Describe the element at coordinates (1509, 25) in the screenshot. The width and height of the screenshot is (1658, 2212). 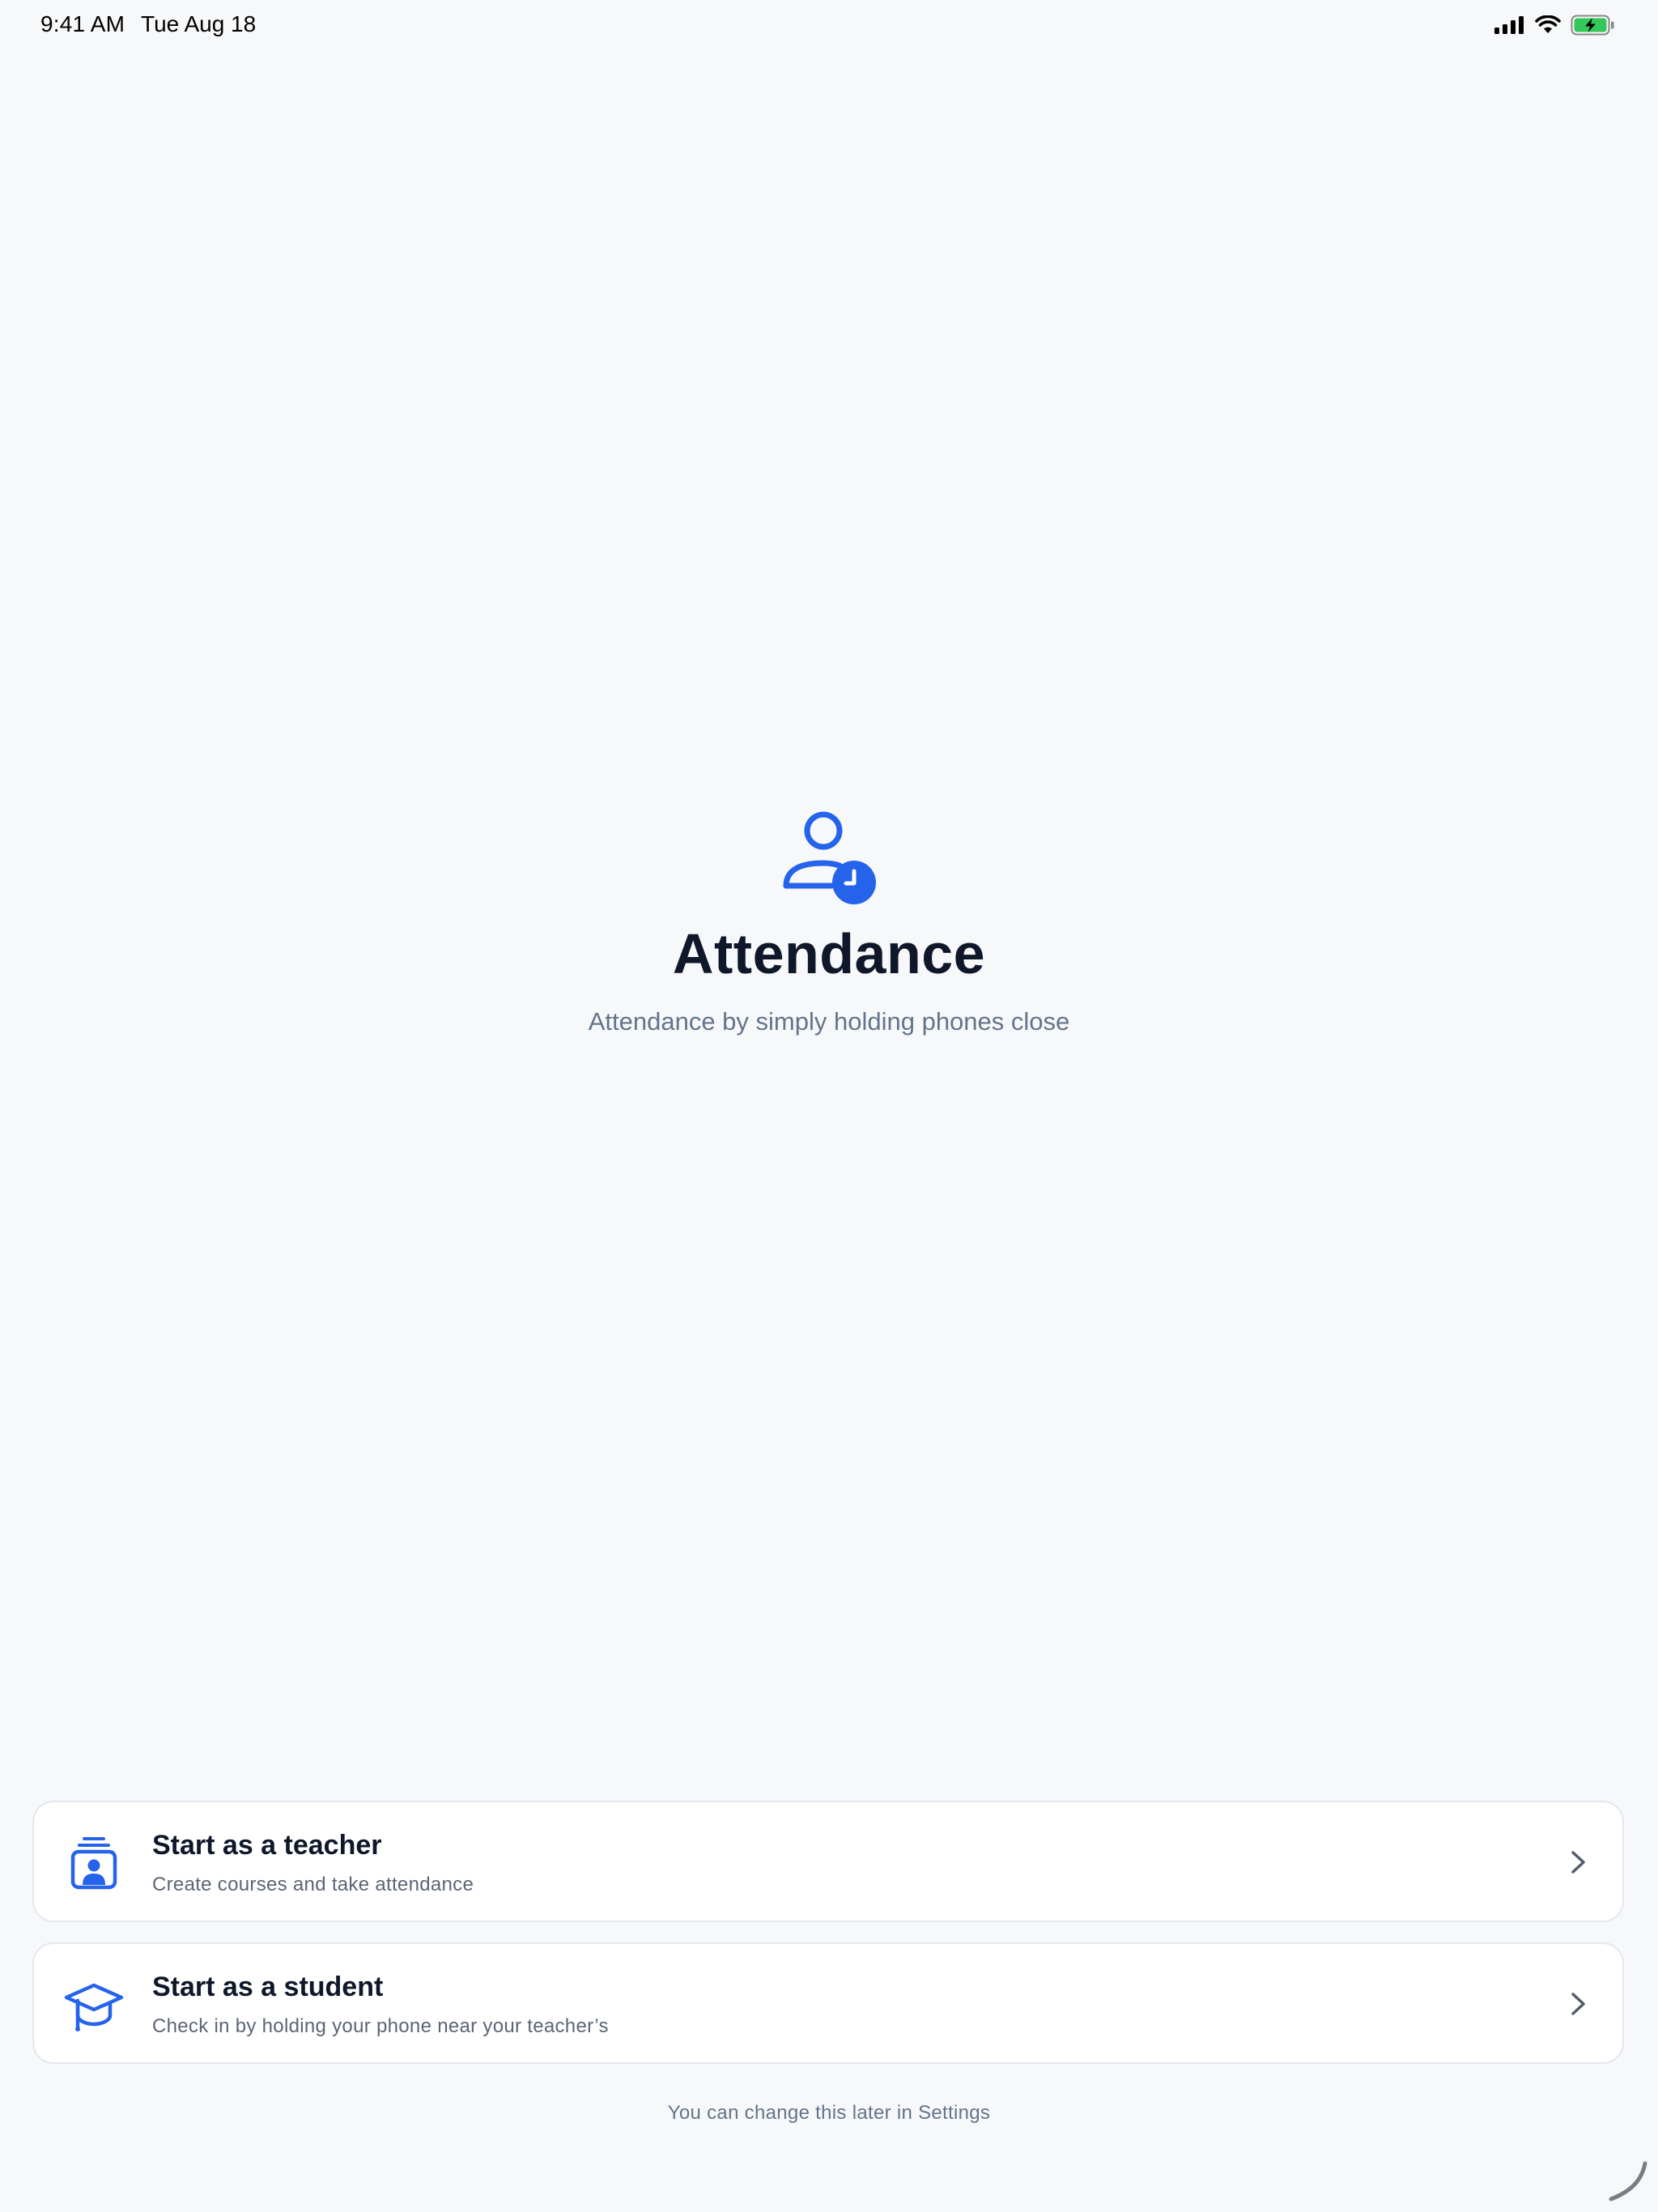
I see `cellular-signal-icon` at that location.